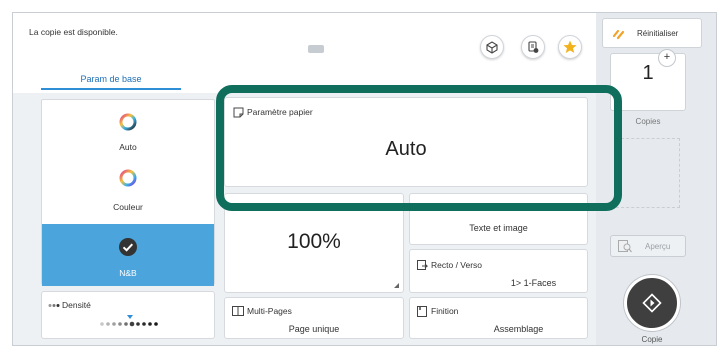  What do you see at coordinates (498, 228) in the screenshot?
I see `original-type-value: Texte et image` at bounding box center [498, 228].